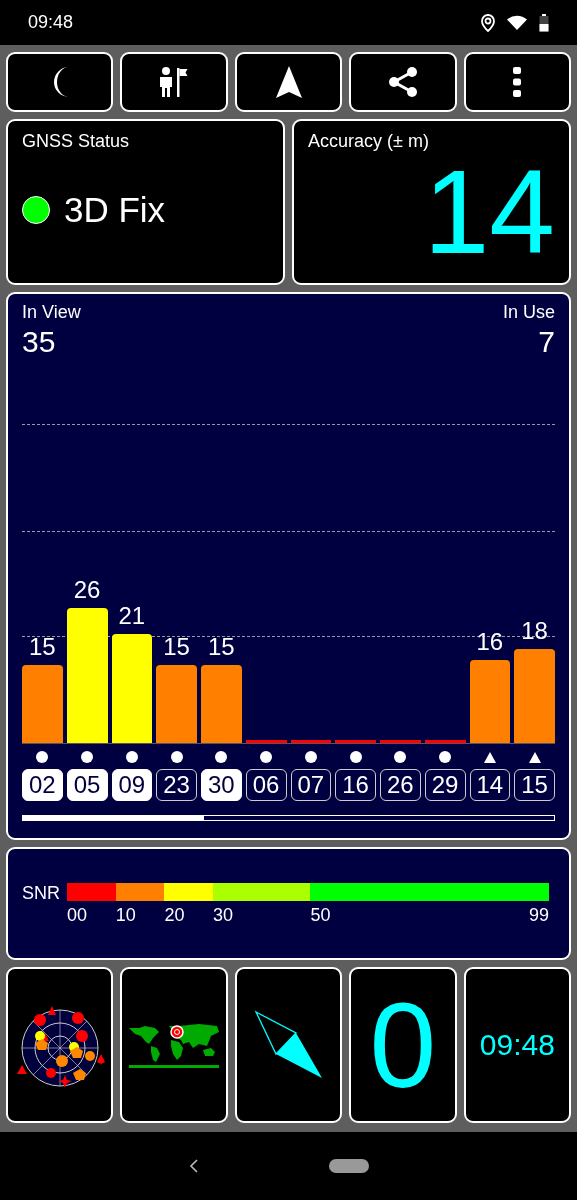 This screenshot has height=1200, width=577. What do you see at coordinates (174, 915) in the screenshot?
I see `snr-tick-label: 20` at bounding box center [174, 915].